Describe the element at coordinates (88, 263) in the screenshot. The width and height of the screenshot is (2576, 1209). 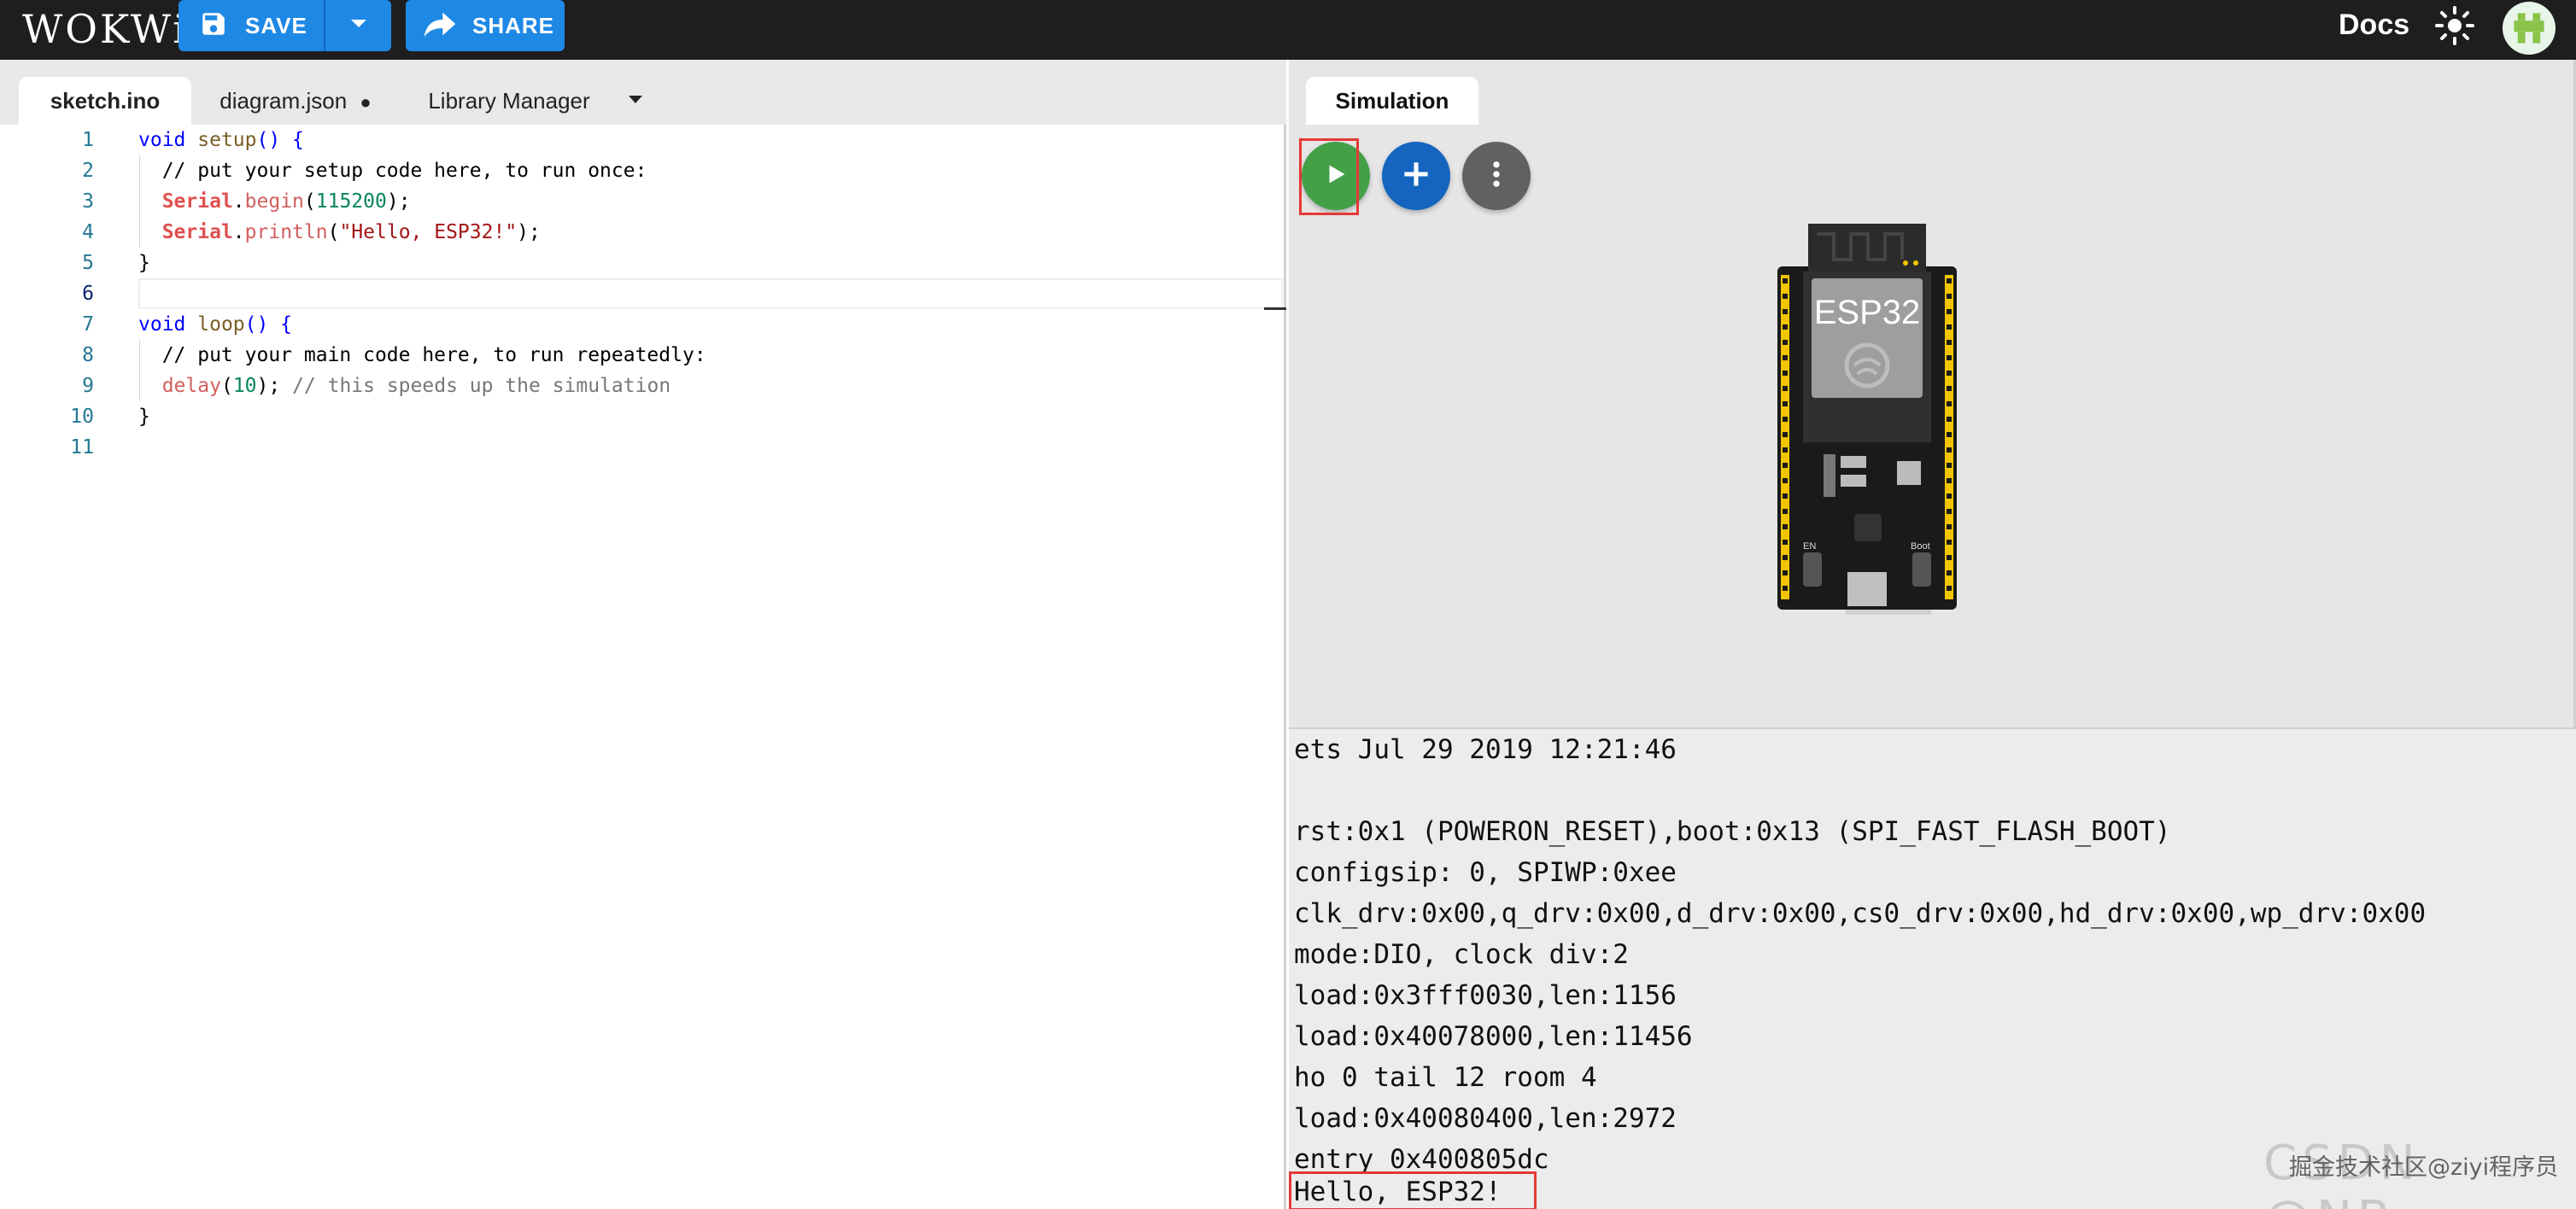
I see `line-number: 5` at that location.